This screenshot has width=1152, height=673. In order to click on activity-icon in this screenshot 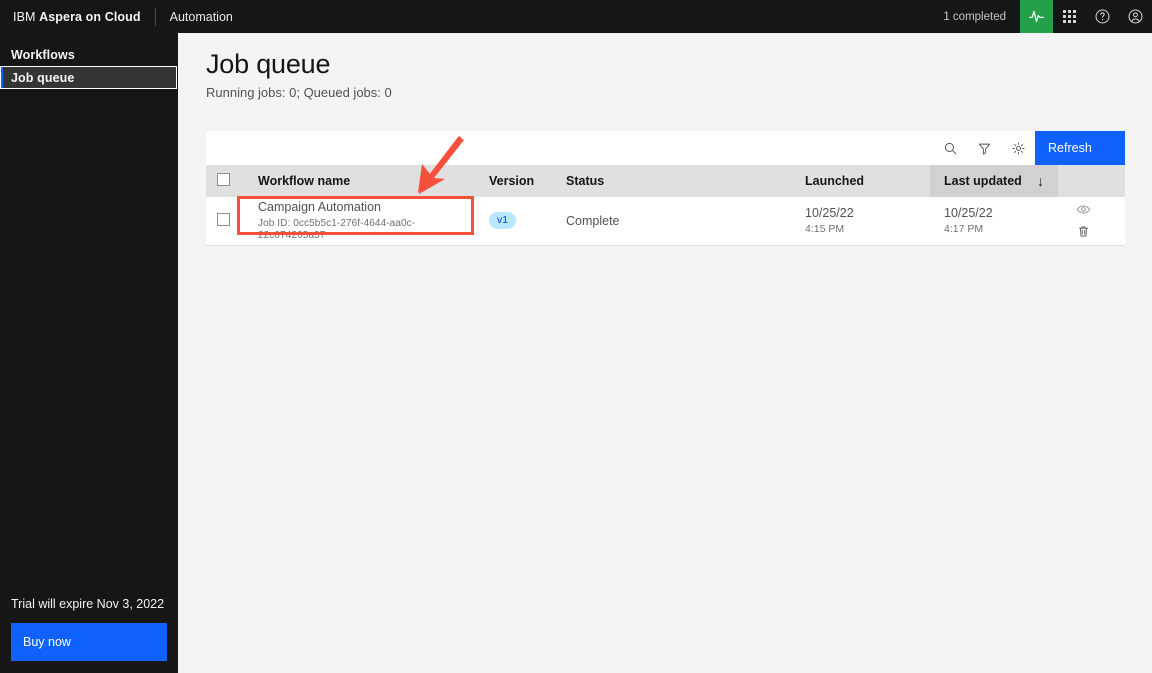, I will do `click(1036, 16)`.